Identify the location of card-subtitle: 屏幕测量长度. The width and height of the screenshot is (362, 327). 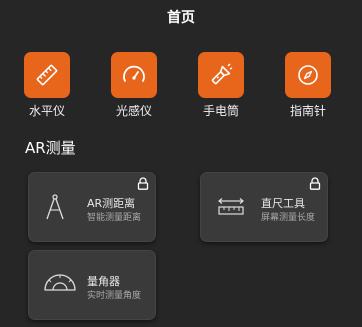
(288, 218).